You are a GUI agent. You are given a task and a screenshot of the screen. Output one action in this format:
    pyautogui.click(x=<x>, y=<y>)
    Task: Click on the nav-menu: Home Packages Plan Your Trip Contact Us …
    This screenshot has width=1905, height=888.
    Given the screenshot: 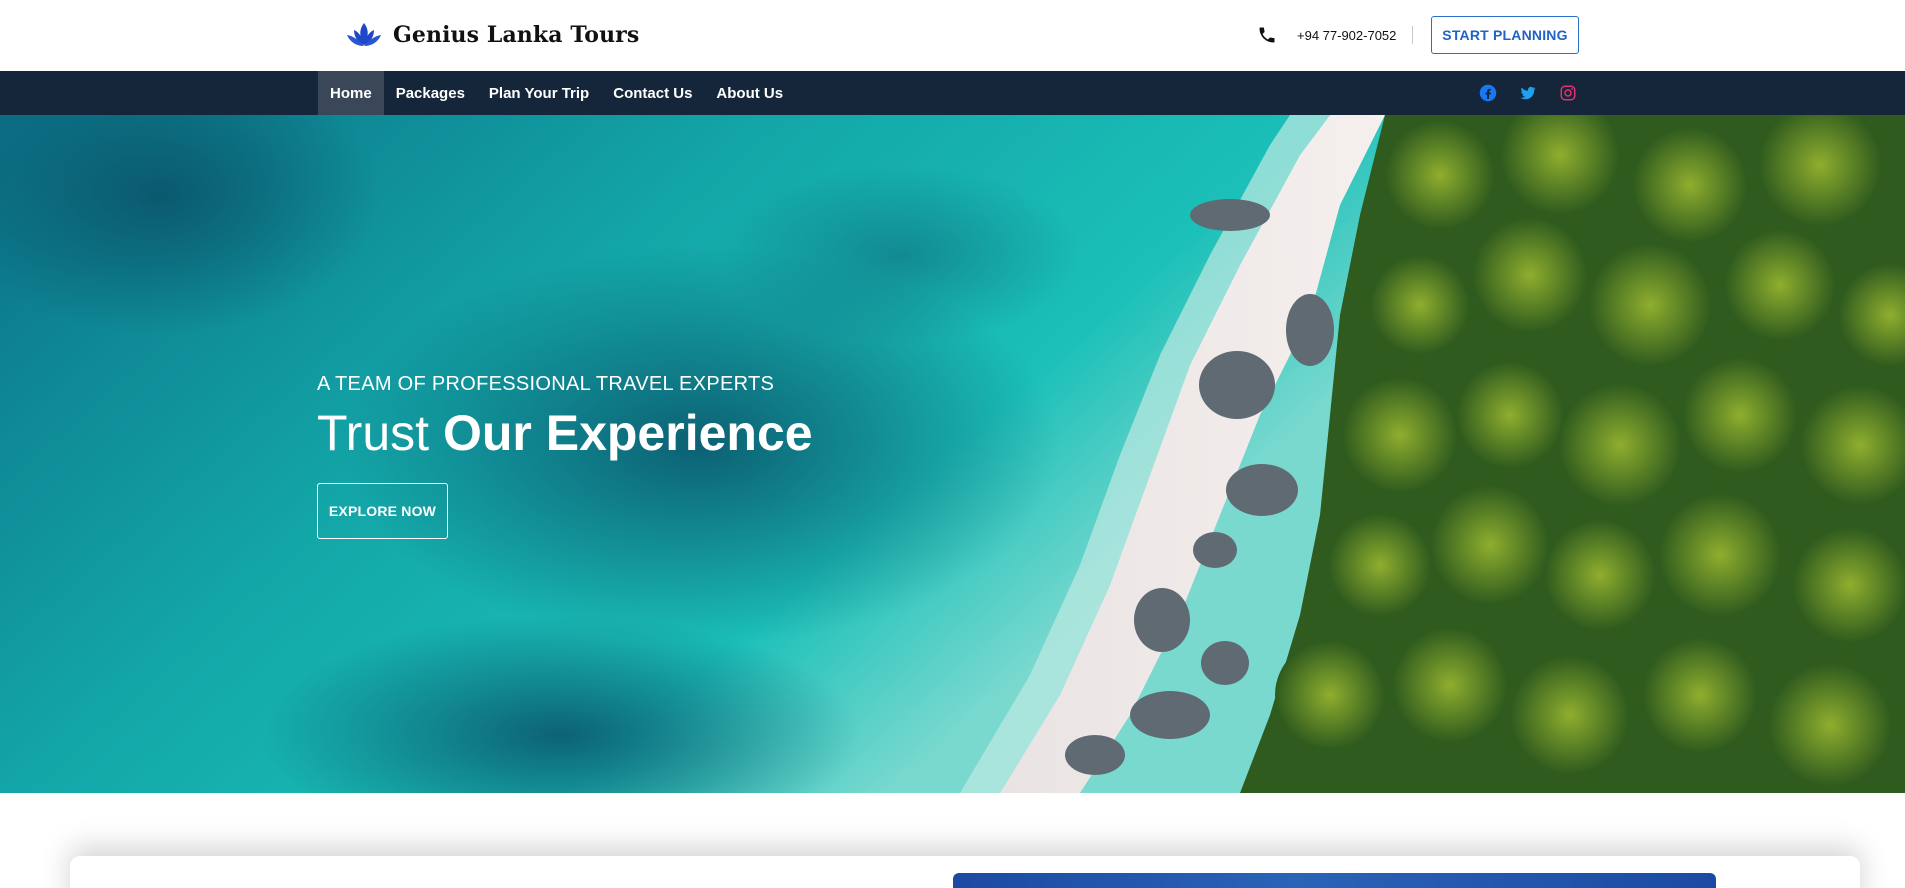 What is the action you would take?
    pyautogui.click(x=949, y=93)
    